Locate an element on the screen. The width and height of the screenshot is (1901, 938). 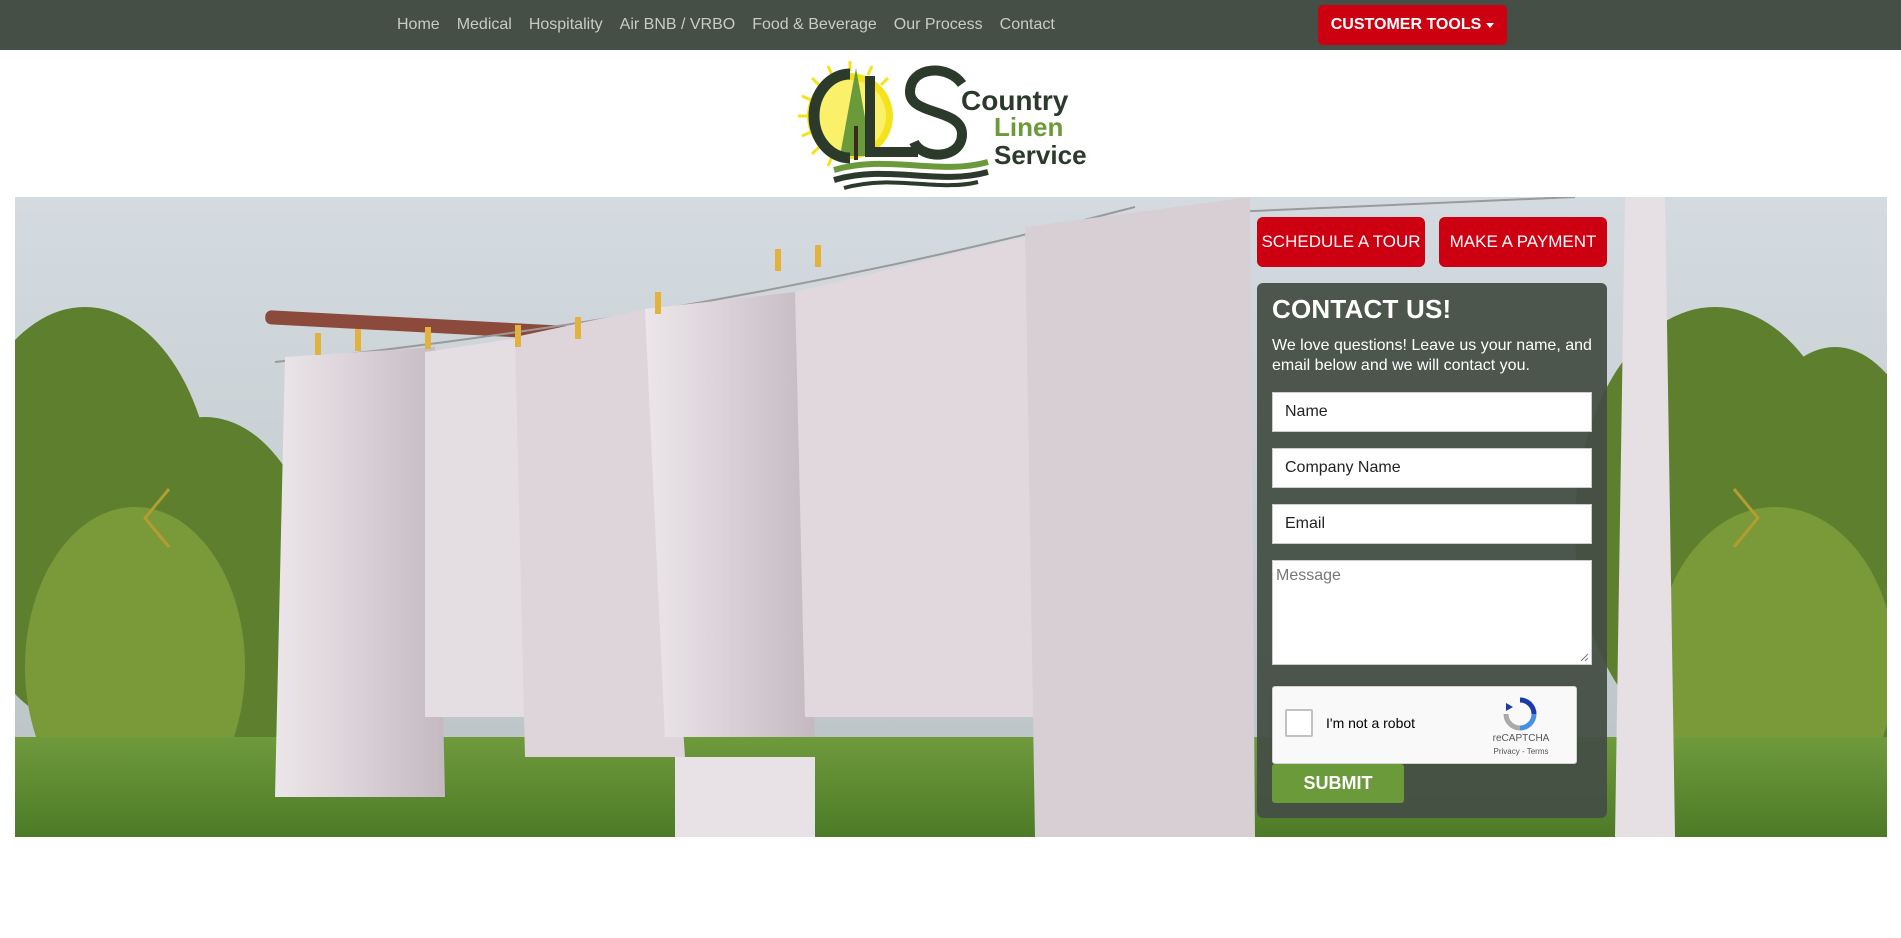
recaptcha-brand: reCAPTCHA is located at coordinates (1521, 738).